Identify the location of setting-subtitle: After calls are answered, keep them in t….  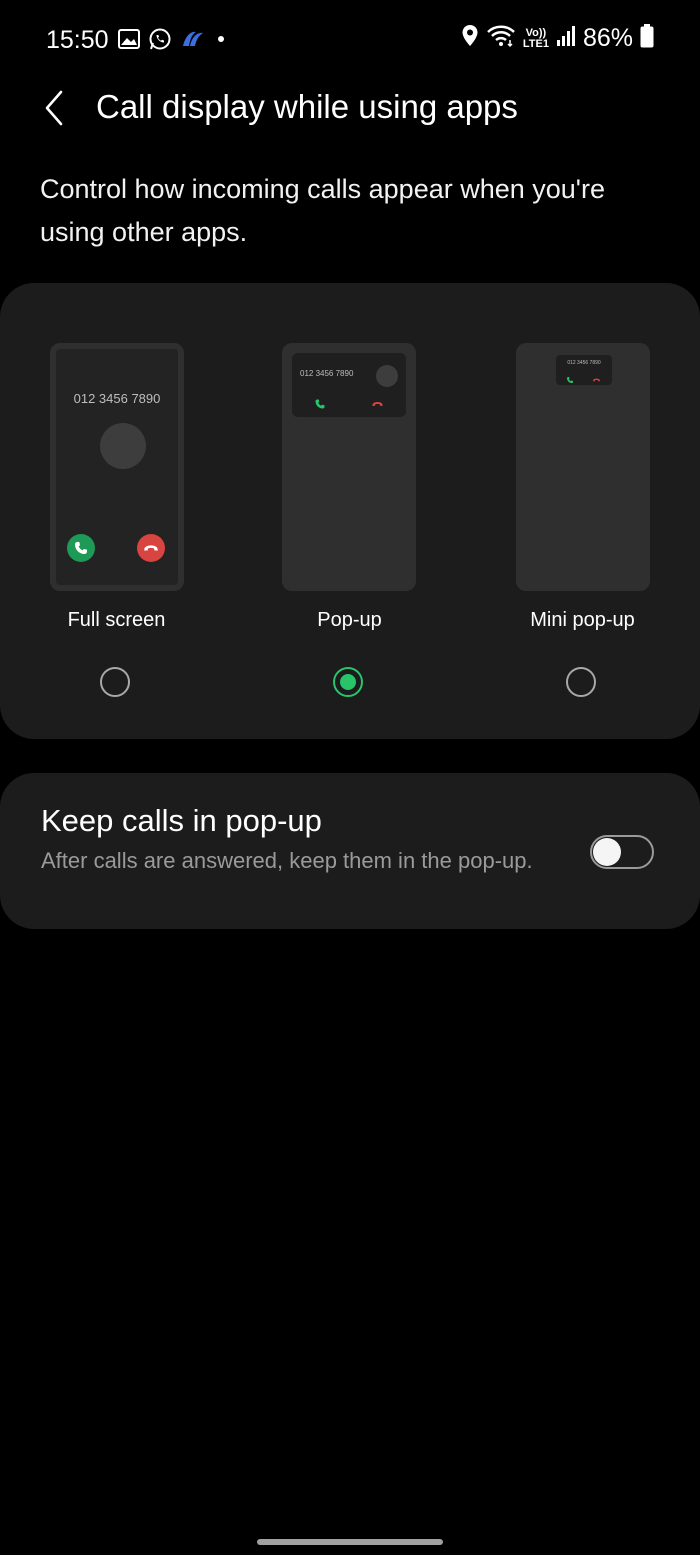
(287, 860).